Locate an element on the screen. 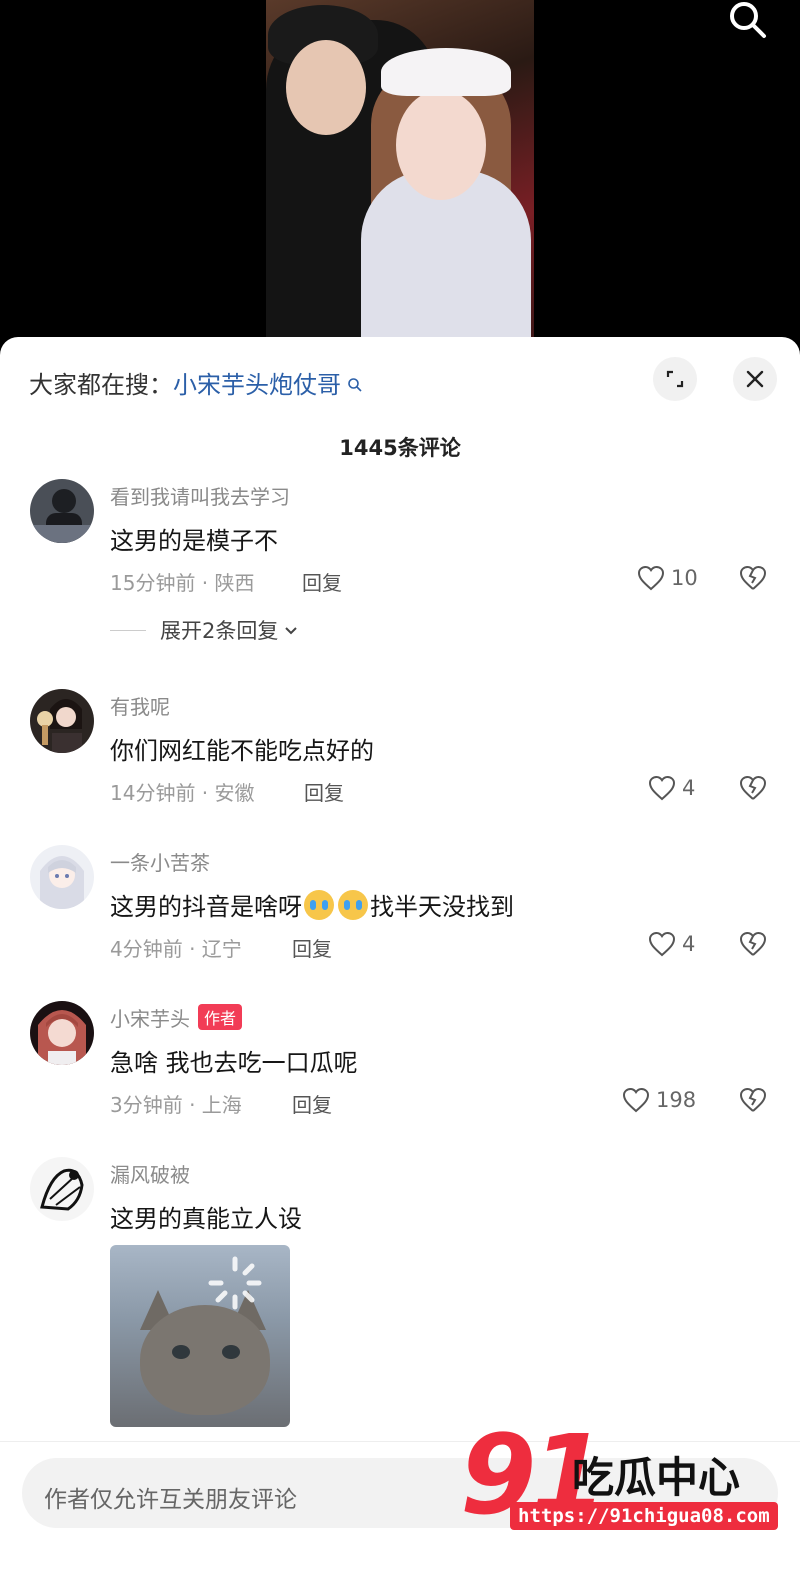  comment-username: 小宋芋头 作者 is located at coordinates (176, 1017).